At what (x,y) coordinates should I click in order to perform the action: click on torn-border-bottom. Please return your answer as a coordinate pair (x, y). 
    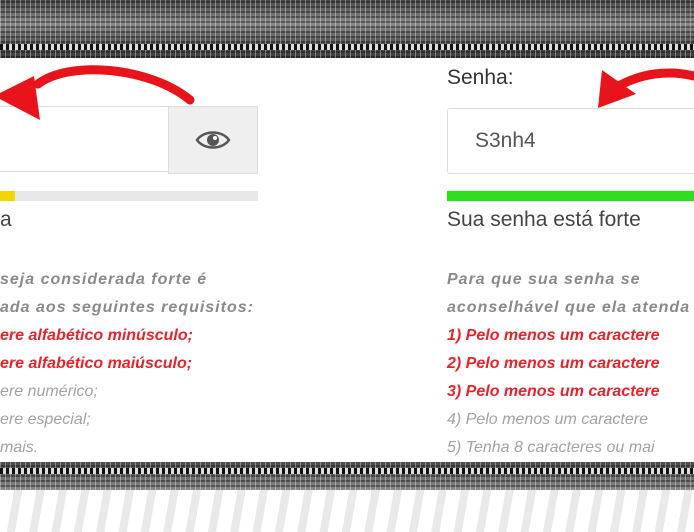
    Looking at the image, I should click on (347, 497).